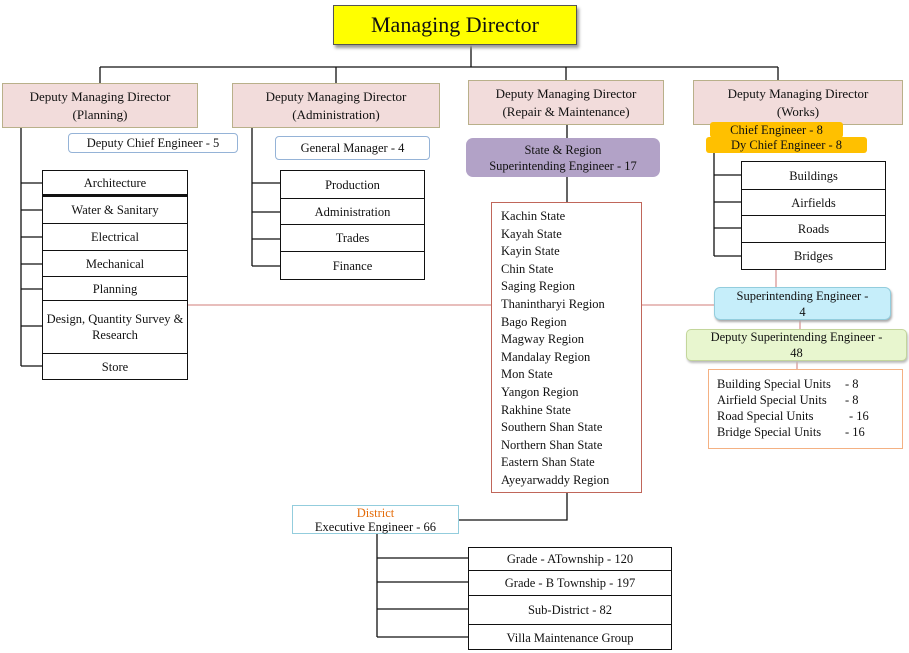 The width and height of the screenshot is (909, 653). Describe the element at coordinates (563, 149) in the screenshot. I see `state-region-label: State & Region` at that location.